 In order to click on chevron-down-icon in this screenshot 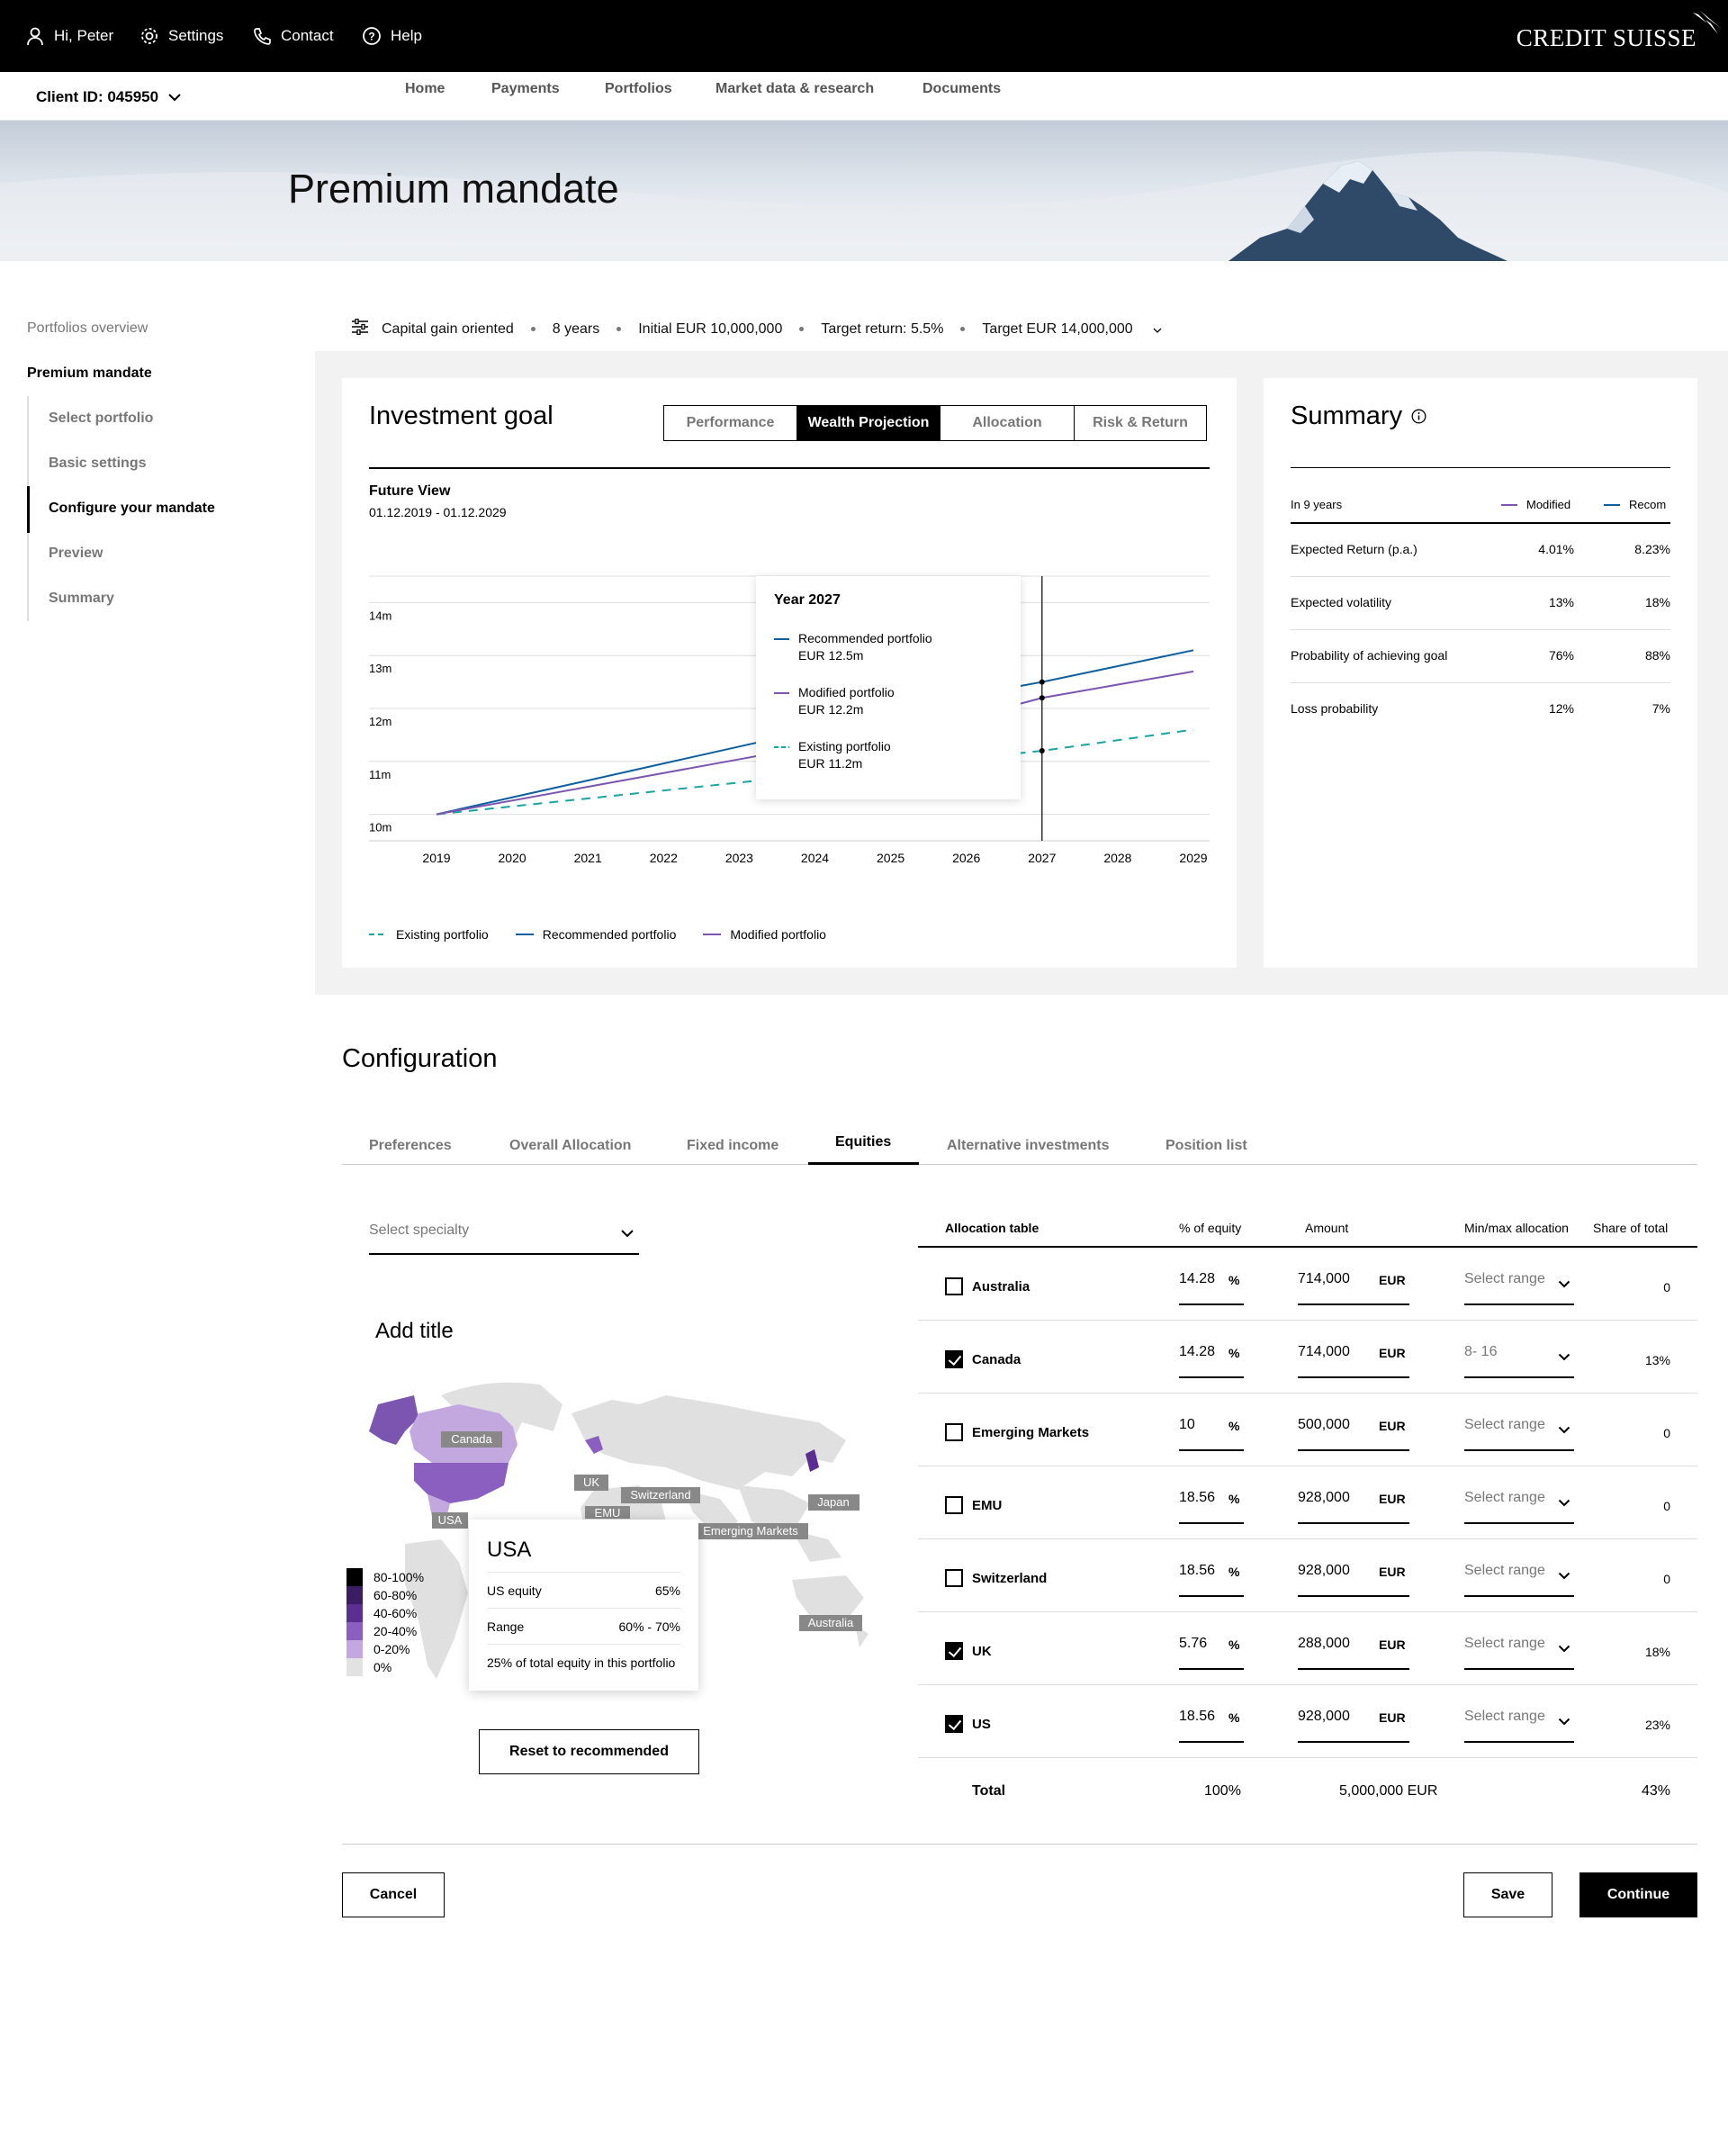, I will do `click(1564, 1649)`.